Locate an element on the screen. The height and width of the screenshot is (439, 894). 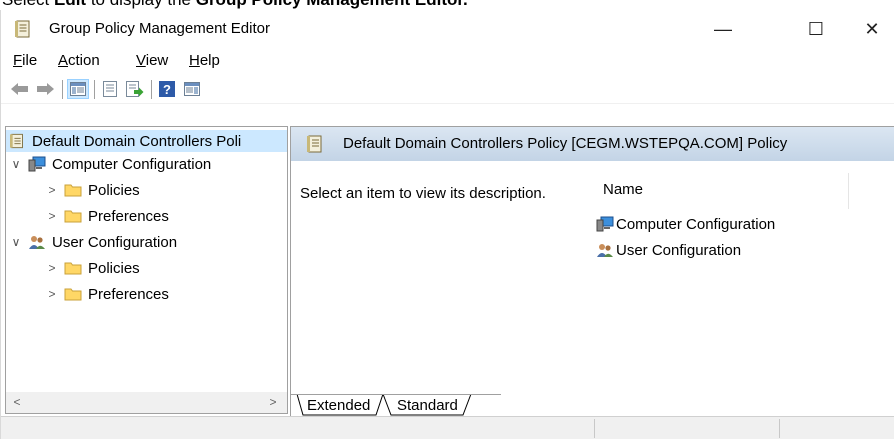
menu-file-accel: F is located at coordinates (18, 60).